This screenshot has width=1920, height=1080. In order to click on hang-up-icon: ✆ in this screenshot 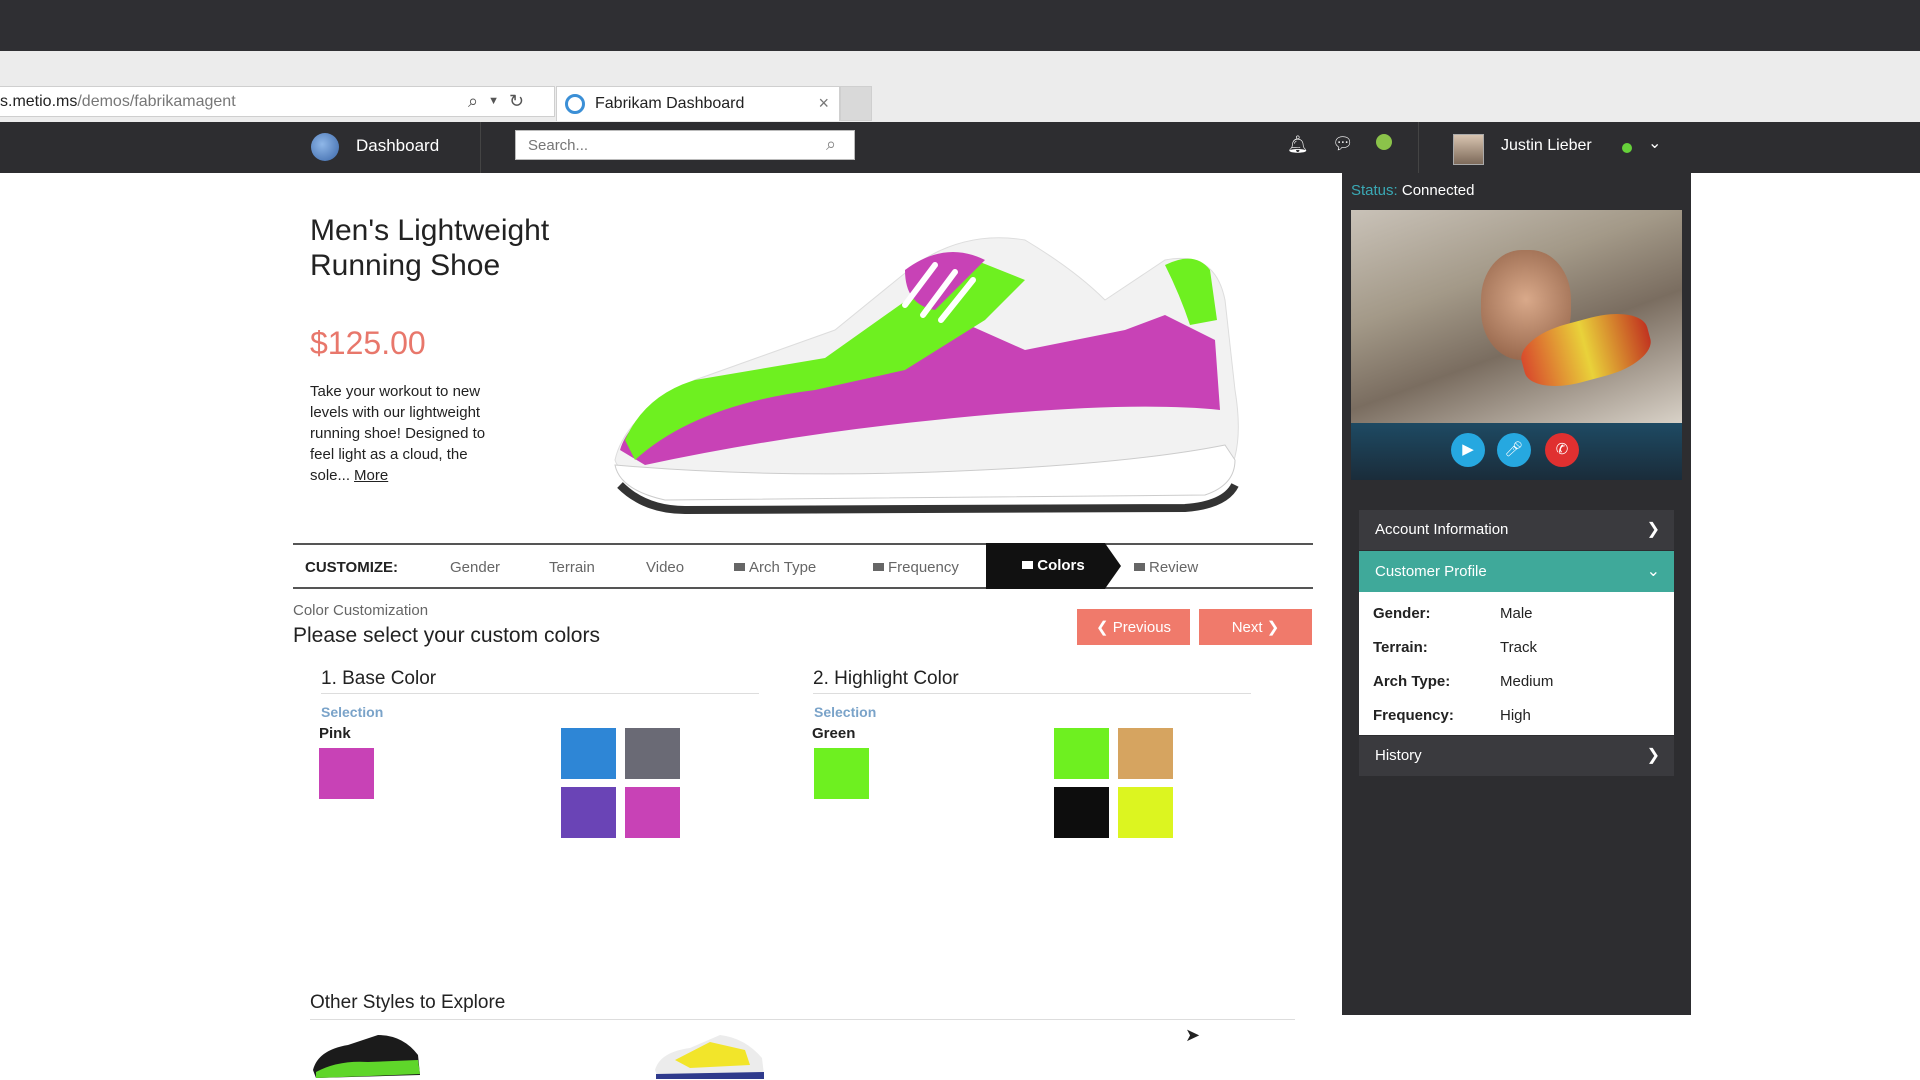, I will do `click(1562, 450)`.